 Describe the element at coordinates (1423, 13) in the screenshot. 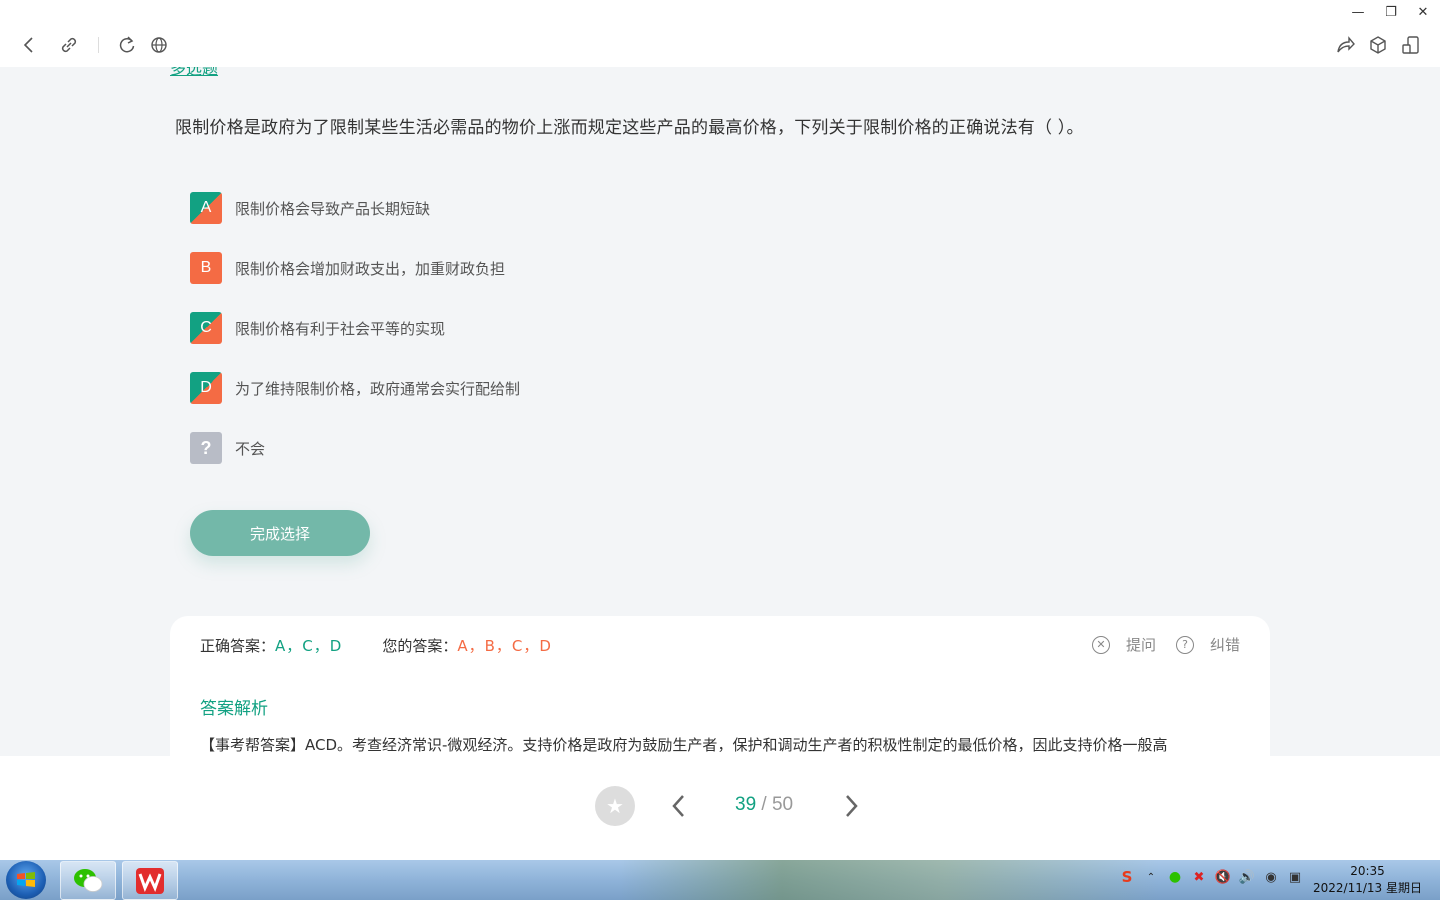

I see `close-button: ✕` at that location.